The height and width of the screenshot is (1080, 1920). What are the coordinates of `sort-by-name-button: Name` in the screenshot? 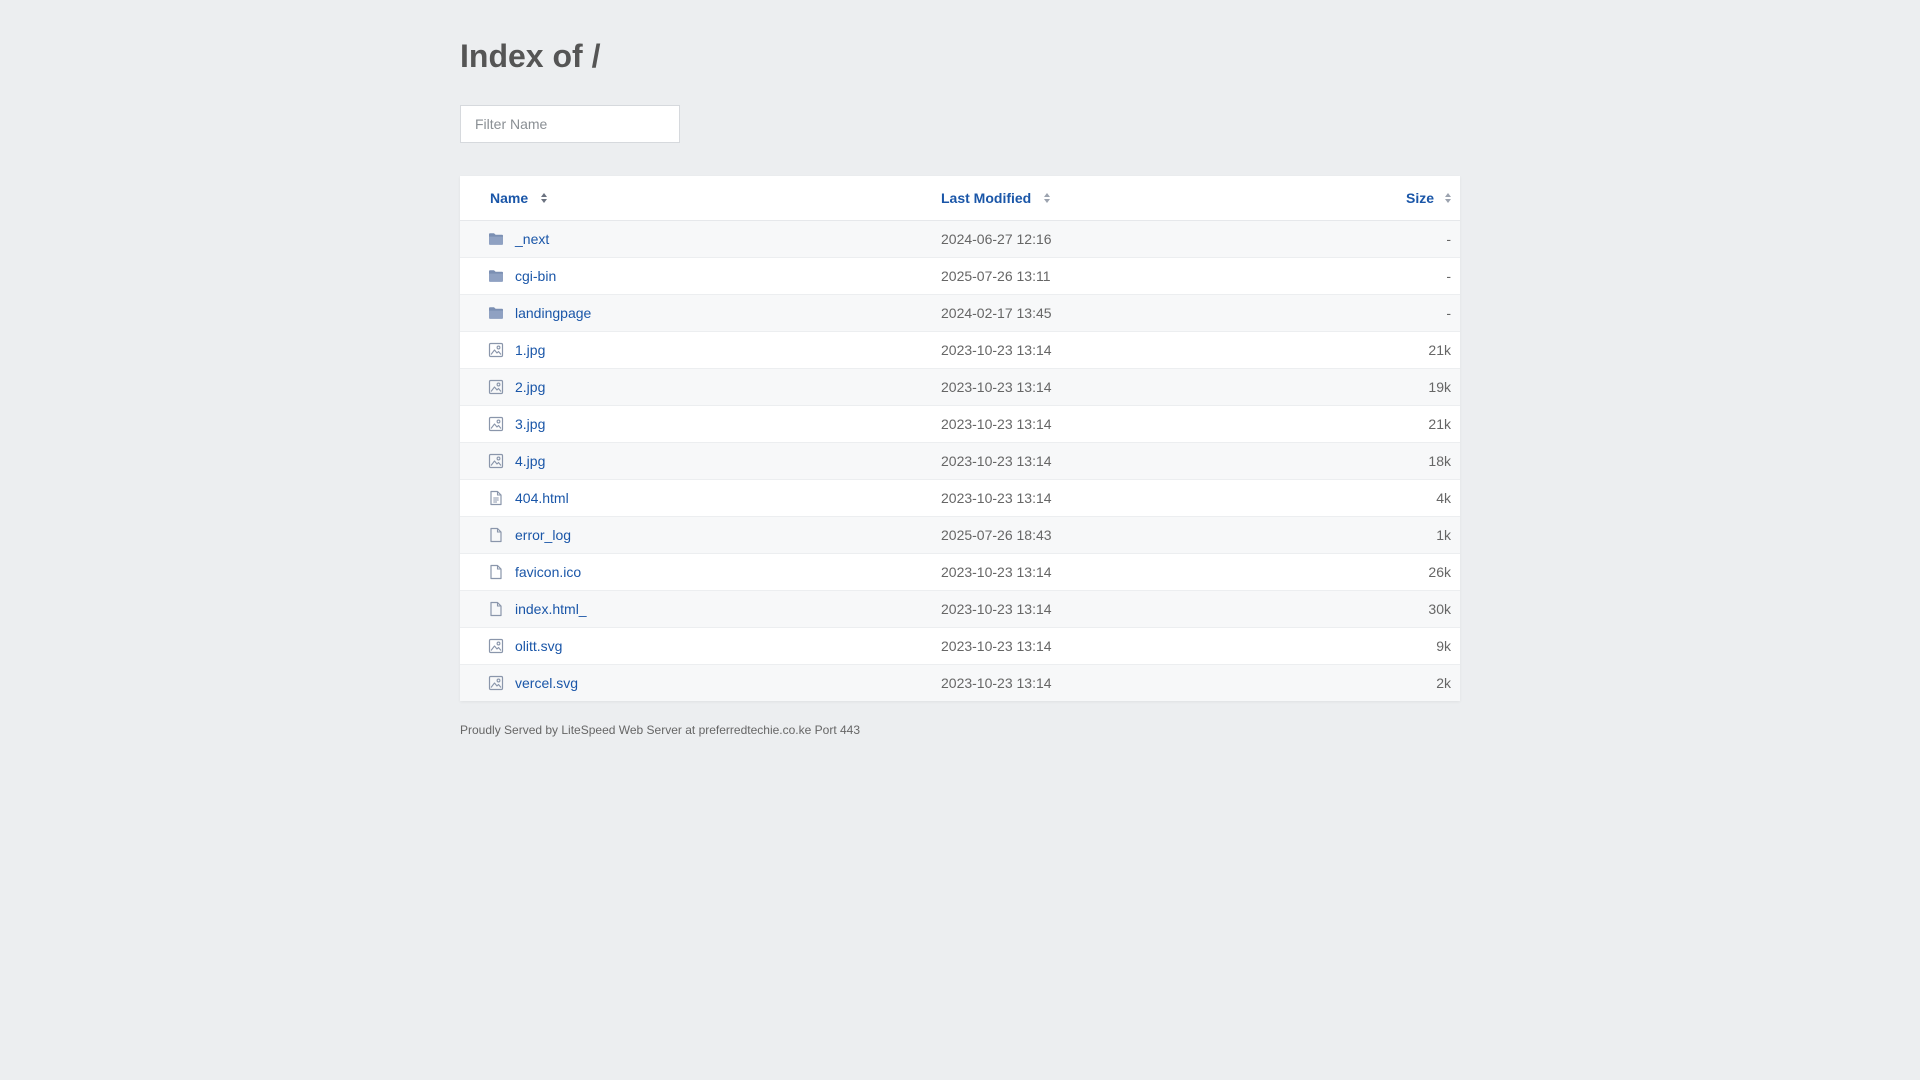 It's located at (519, 198).